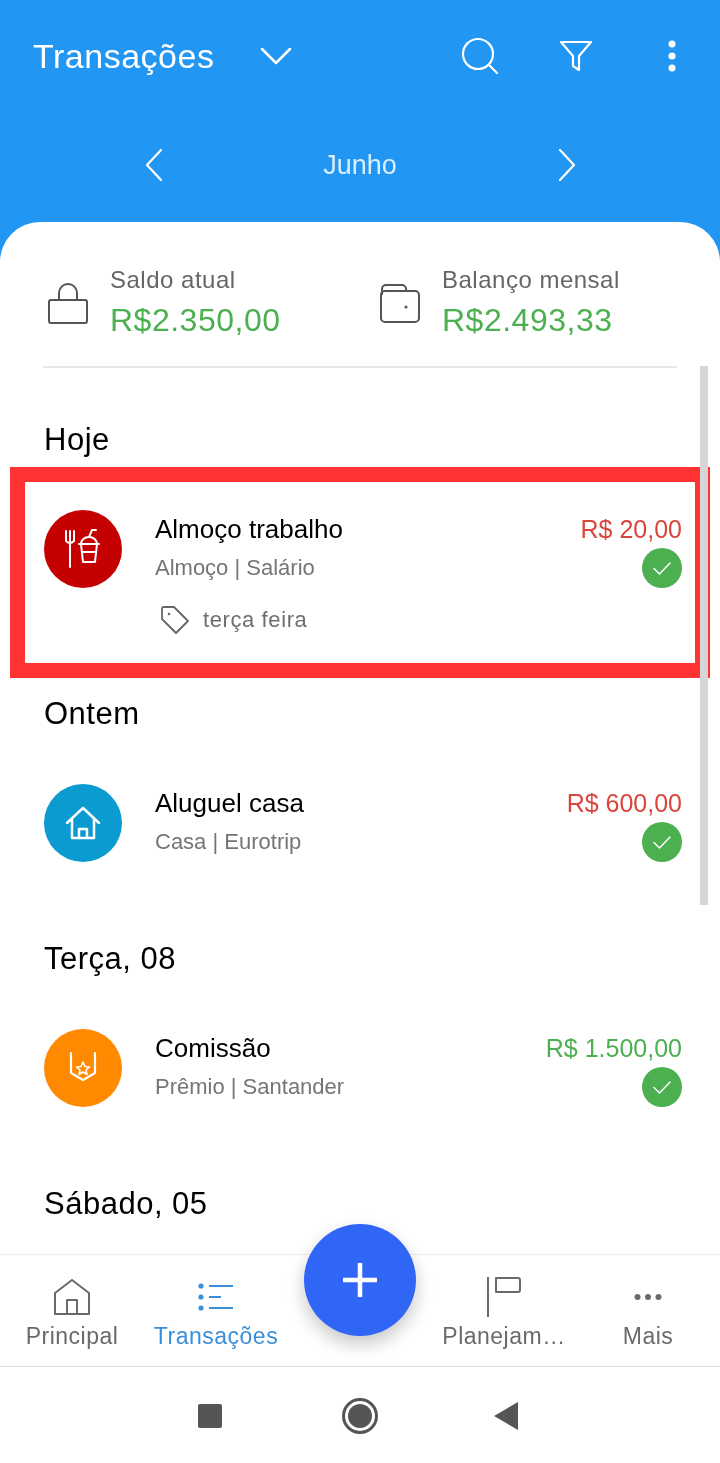 This screenshot has height=1463, width=720. Describe the element at coordinates (210, 1415) in the screenshot. I see `square-icon` at that location.